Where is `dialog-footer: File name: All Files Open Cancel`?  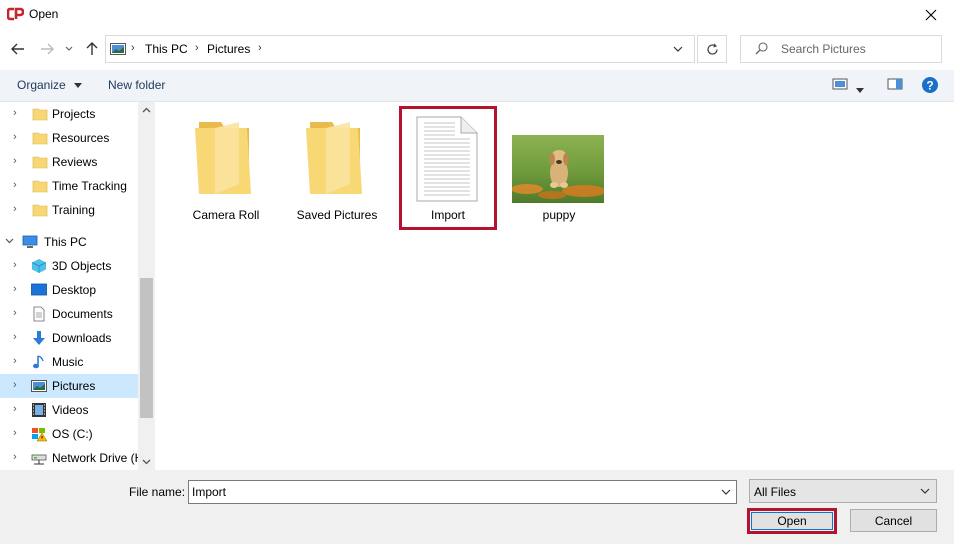 dialog-footer: File name: All Files Open Cancel is located at coordinates (477, 507).